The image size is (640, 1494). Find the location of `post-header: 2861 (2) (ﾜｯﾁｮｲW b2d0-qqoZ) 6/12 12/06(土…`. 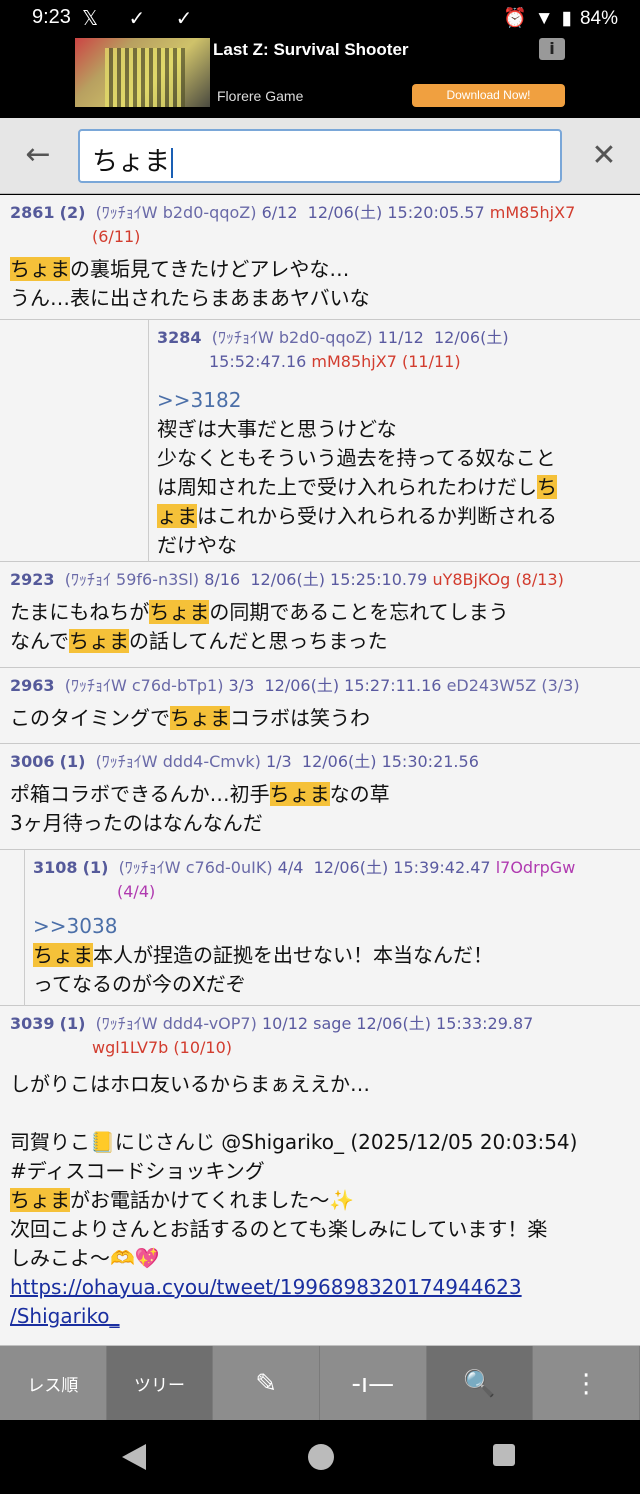

post-header: 2861 (2) (ﾜｯﾁｮｲW b2d0-qqoZ) 6/12 12/06(土… is located at coordinates (320, 222).